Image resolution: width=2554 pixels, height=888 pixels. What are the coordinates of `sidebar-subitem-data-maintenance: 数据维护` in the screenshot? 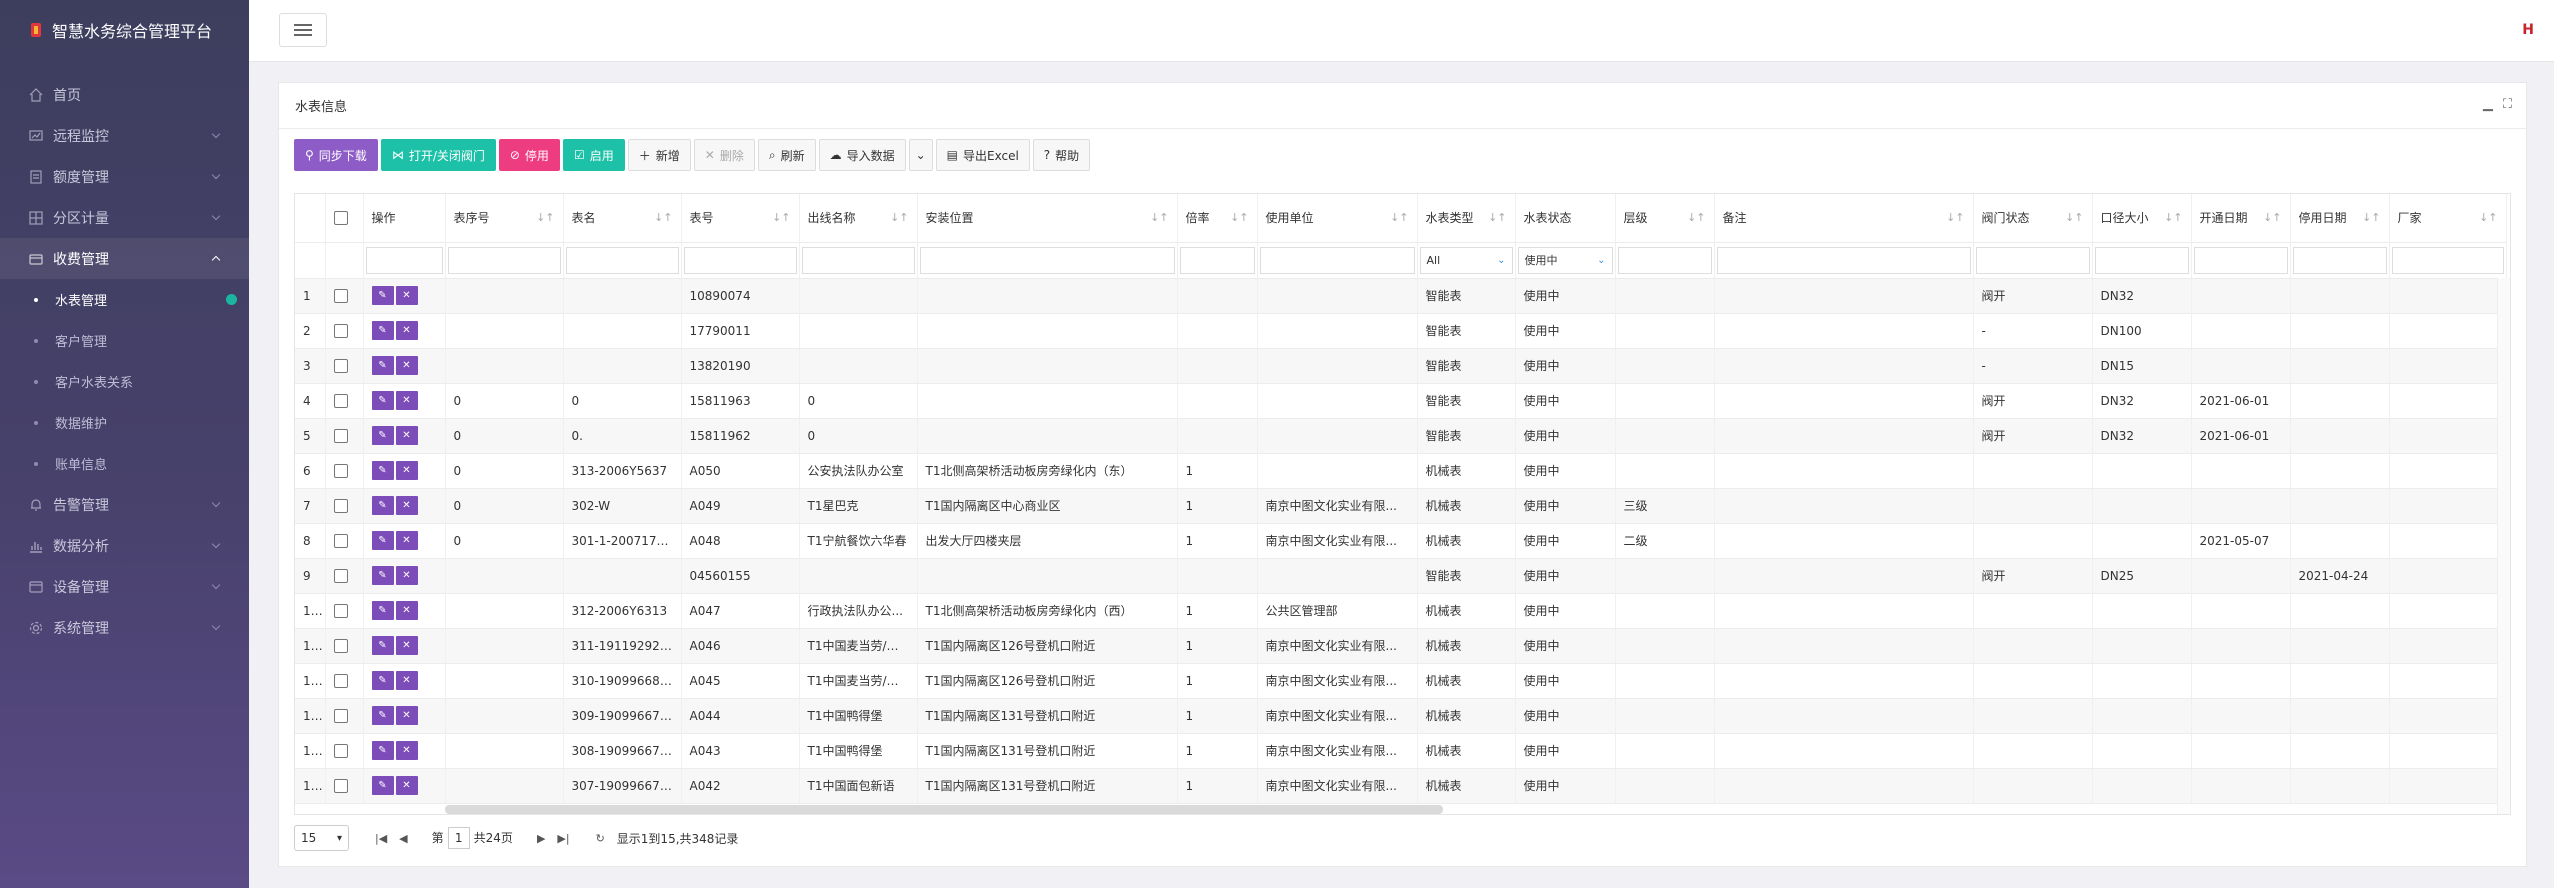 It's located at (124, 422).